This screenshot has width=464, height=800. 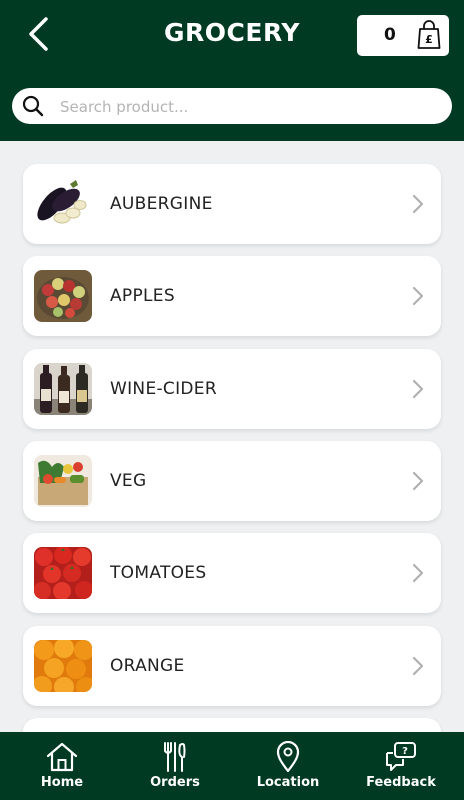 What do you see at coordinates (142, 296) in the screenshot?
I see `category-label: APPLES` at bounding box center [142, 296].